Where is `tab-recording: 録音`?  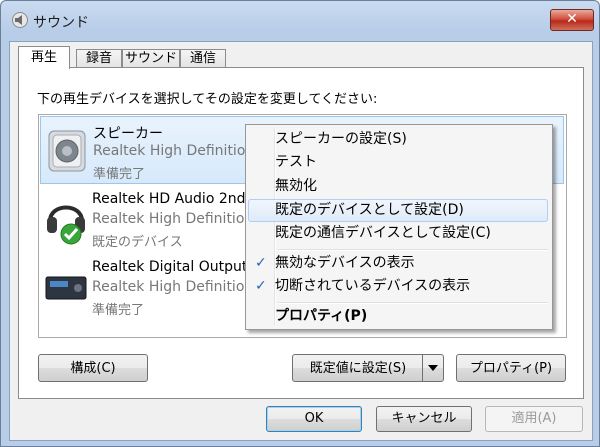 tab-recording: 録音 is located at coordinates (99, 58).